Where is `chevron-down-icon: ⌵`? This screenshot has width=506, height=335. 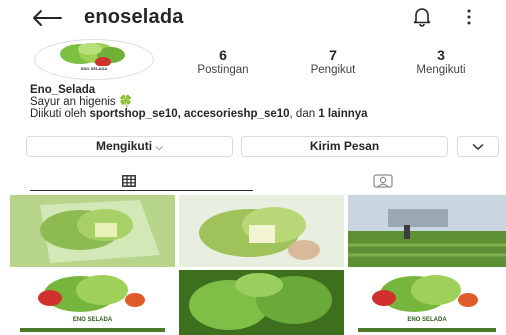
chevron-down-icon: ⌵ is located at coordinates (159, 147).